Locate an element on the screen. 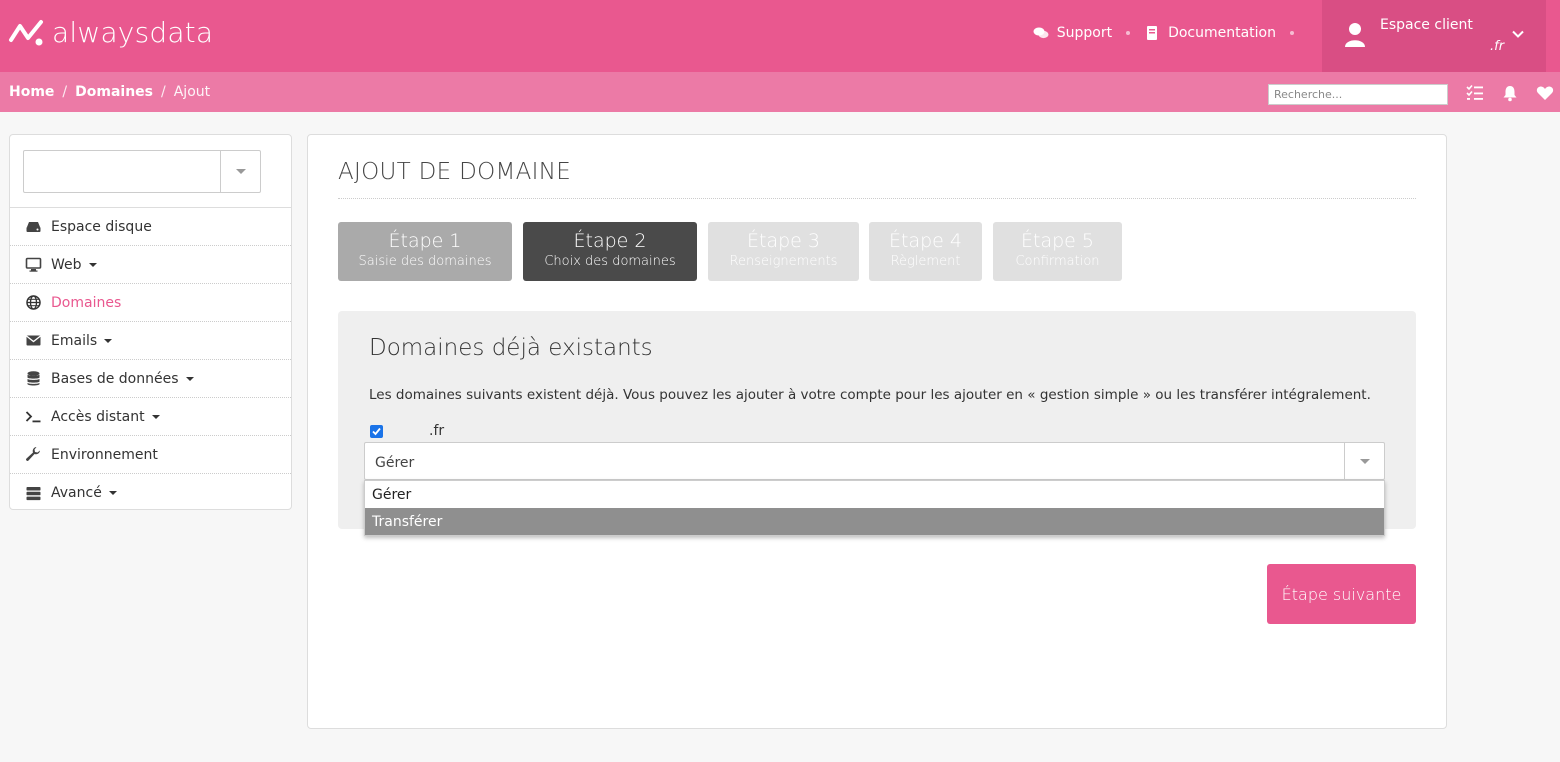 The height and width of the screenshot is (762, 1560). sidebar-item-avance: Avancé is located at coordinates (150, 493).